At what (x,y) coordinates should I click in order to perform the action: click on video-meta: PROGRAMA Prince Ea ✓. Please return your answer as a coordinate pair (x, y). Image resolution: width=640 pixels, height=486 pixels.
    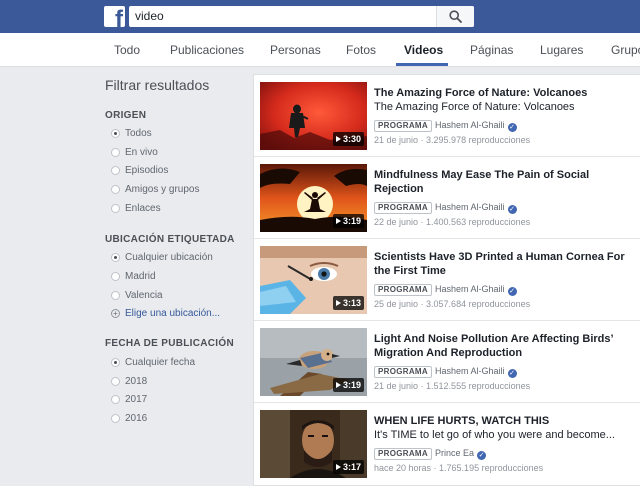
    Looking at the image, I should click on (430, 454).